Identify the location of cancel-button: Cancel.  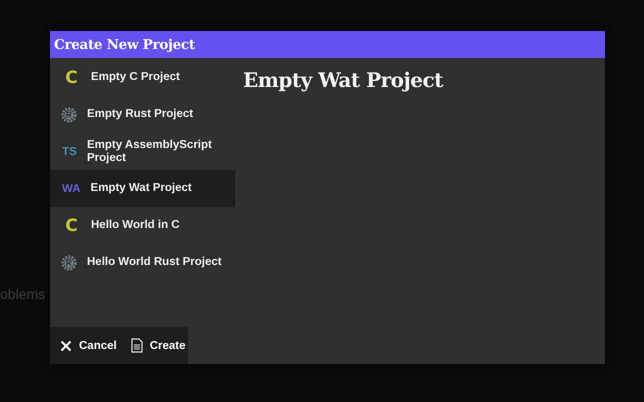
(85, 345).